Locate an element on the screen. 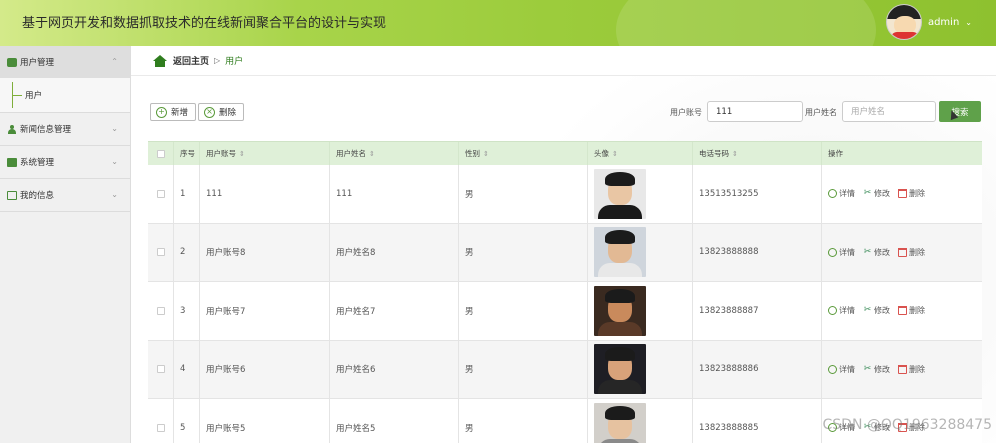  row-index: 1 is located at coordinates (187, 194).